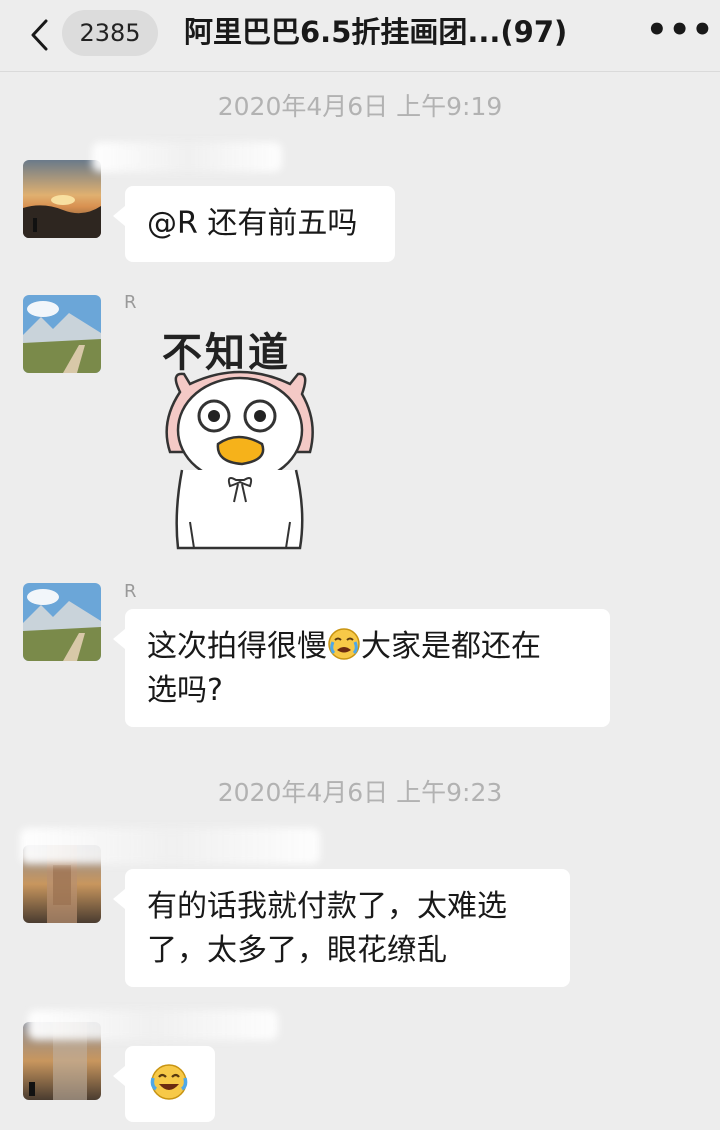 The image size is (720, 1130). What do you see at coordinates (679, 30) in the screenshot?
I see `more-dots-icon: •••` at bounding box center [679, 30].